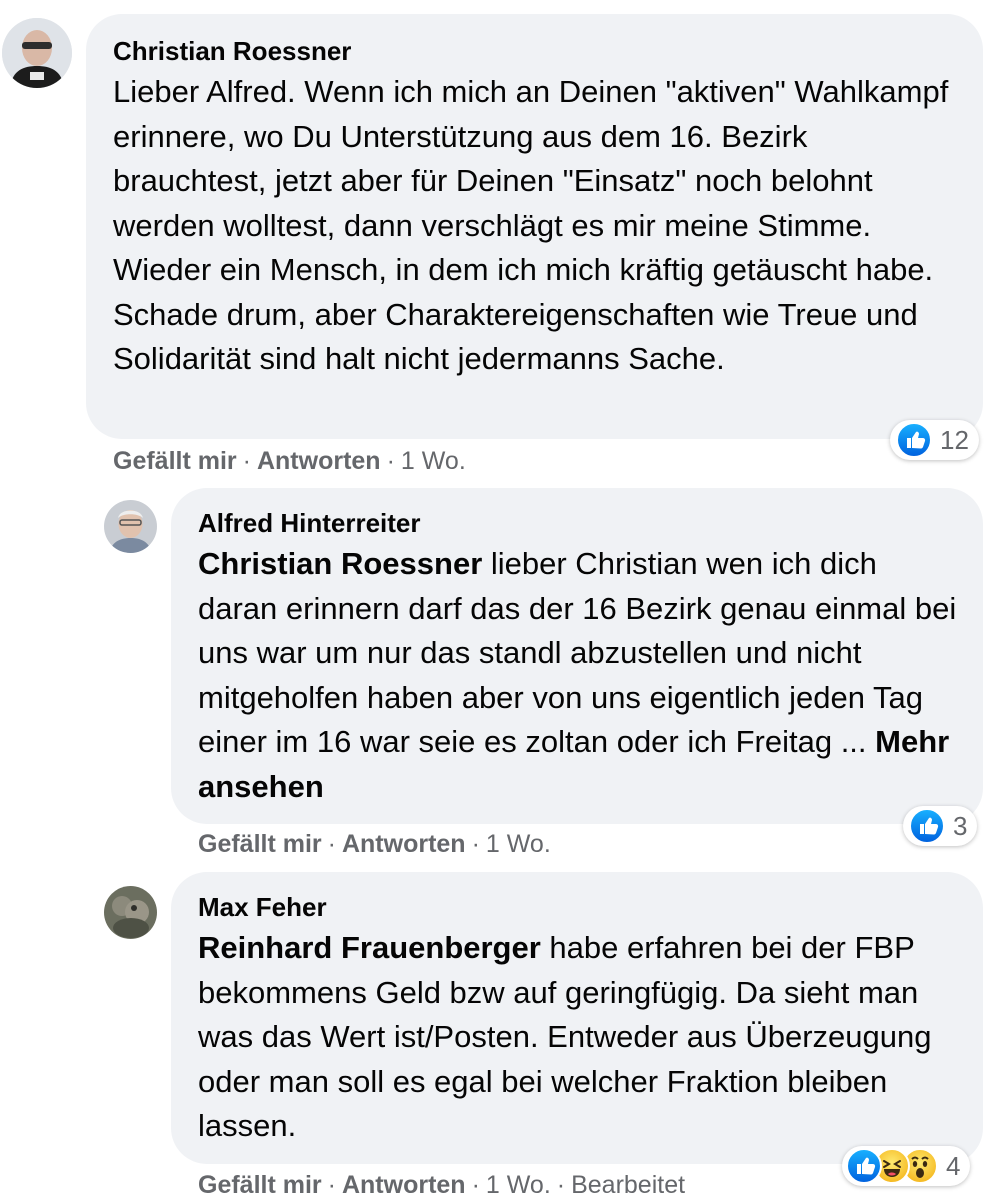 Image resolution: width=997 pixels, height=1200 pixels. I want to click on reaction-summary: 4, so click(906, 1166).